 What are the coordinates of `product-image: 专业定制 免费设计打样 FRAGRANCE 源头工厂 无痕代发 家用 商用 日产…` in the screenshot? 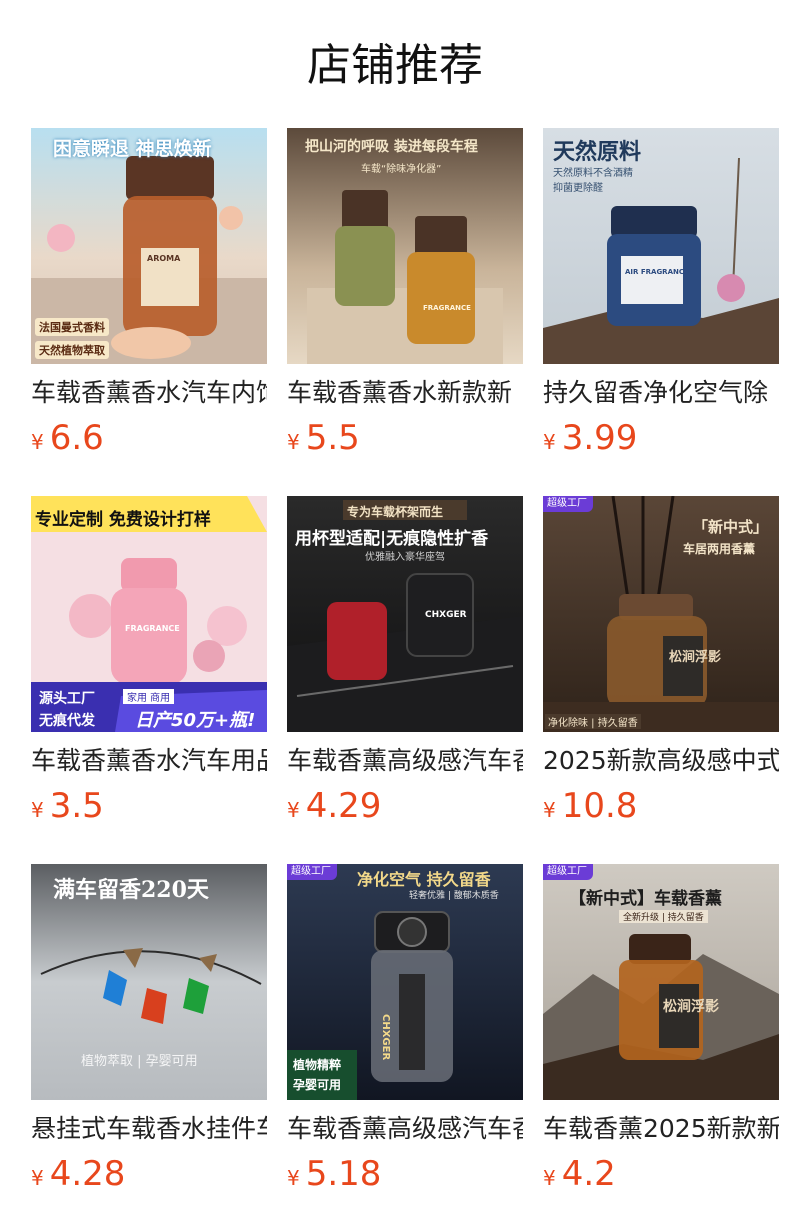 It's located at (149, 614).